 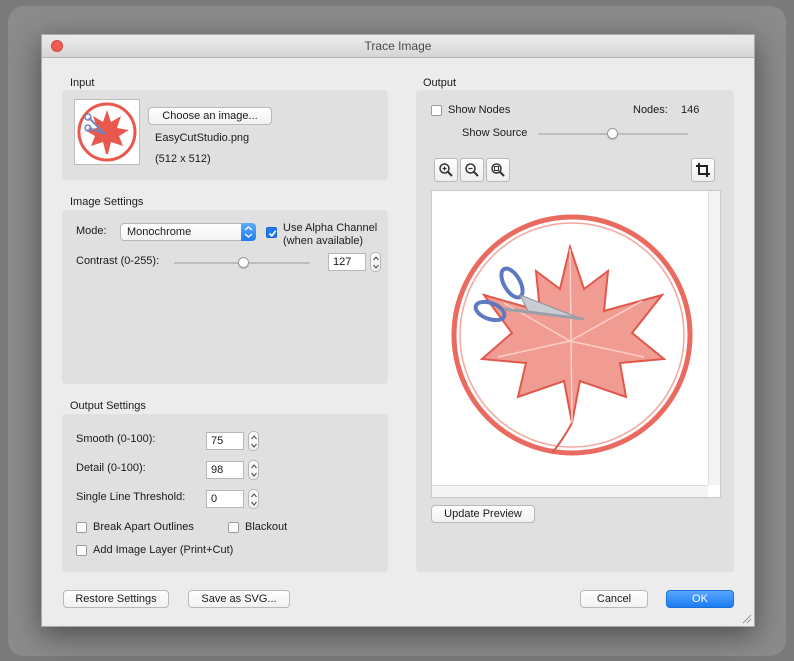 What do you see at coordinates (116, 599) in the screenshot?
I see `restore-settings-button: Restore Settings` at bounding box center [116, 599].